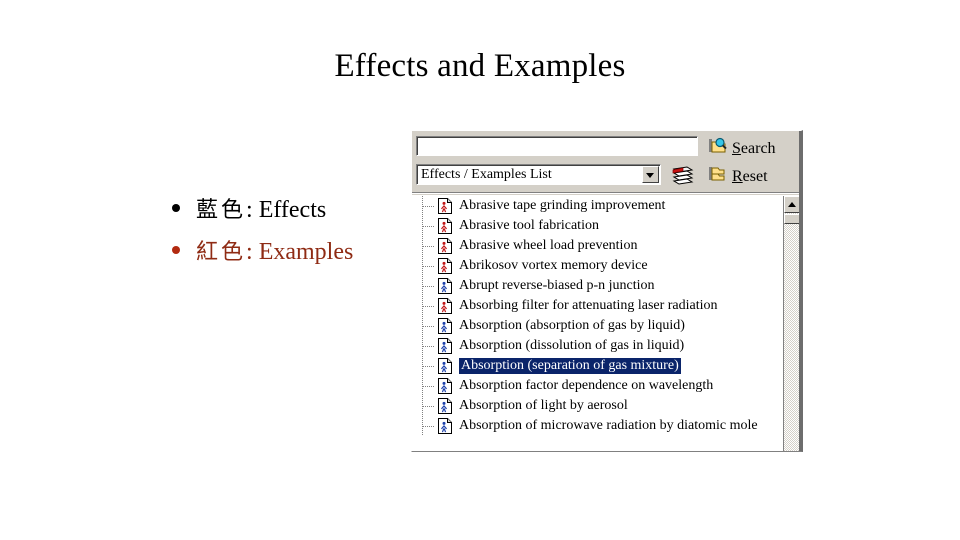 The image size is (960, 540). I want to click on list-item: 紅色: Examples, so click(307, 252).